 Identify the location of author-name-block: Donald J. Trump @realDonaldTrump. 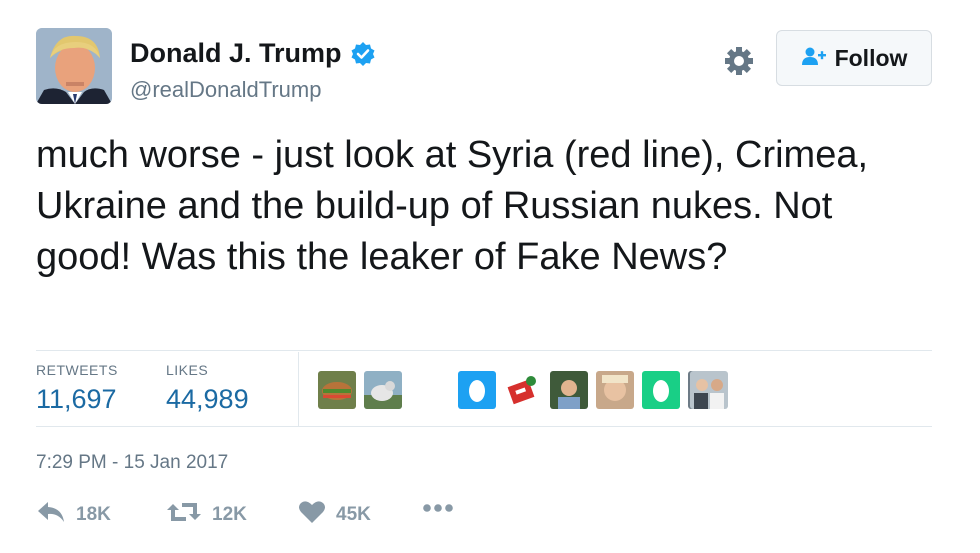
(253, 70).